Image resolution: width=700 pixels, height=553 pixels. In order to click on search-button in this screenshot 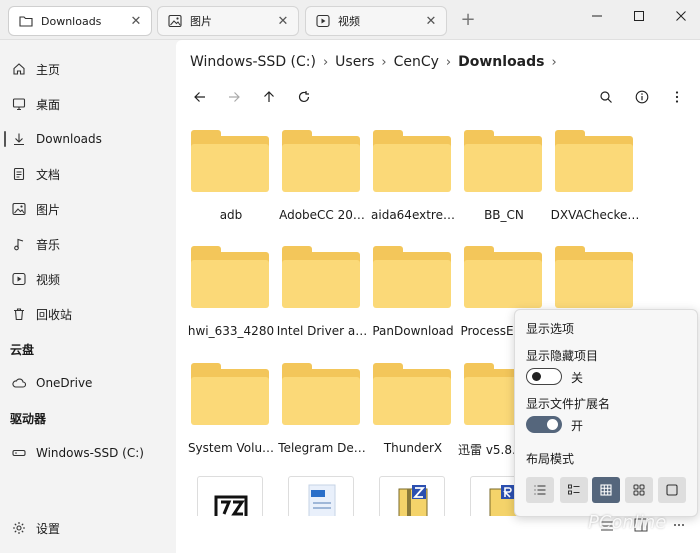, I will do `click(606, 97)`.